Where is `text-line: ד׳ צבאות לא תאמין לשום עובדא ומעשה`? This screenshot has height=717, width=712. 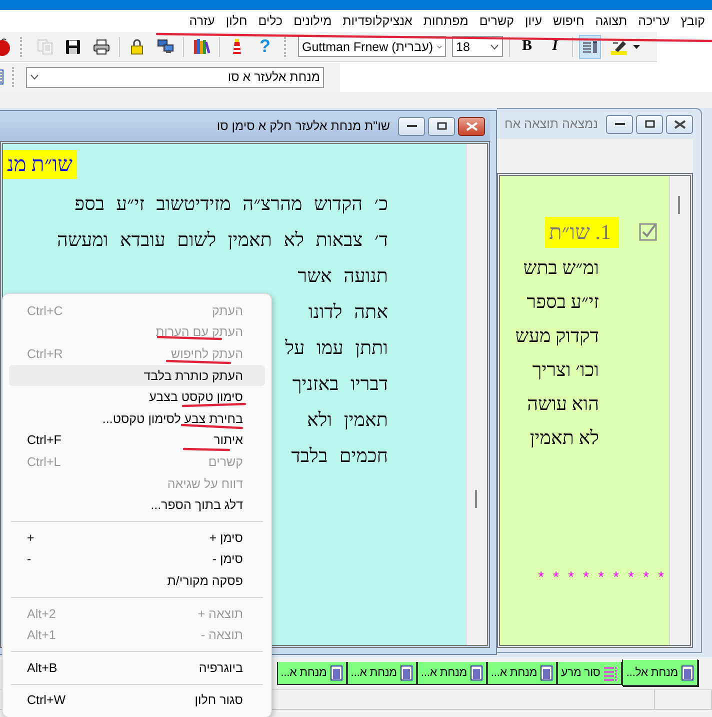 text-line: ד׳ צבאות לא תאמין לשום עובדא ומעשה is located at coordinates (222, 241).